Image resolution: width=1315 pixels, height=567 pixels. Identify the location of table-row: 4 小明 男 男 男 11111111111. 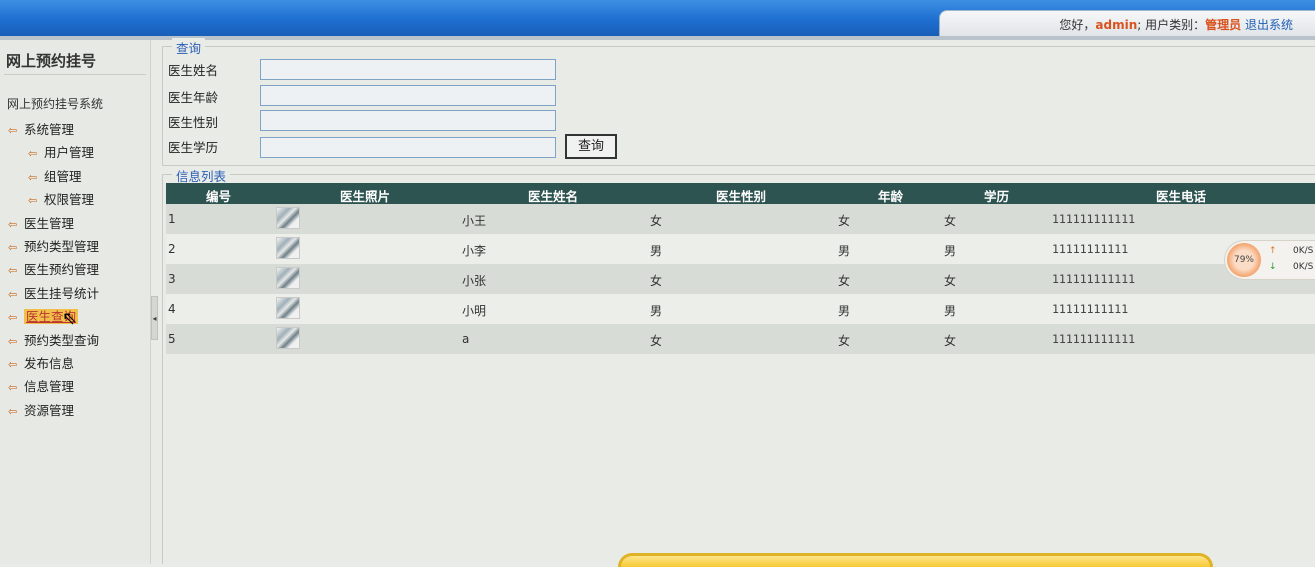
(740, 309).